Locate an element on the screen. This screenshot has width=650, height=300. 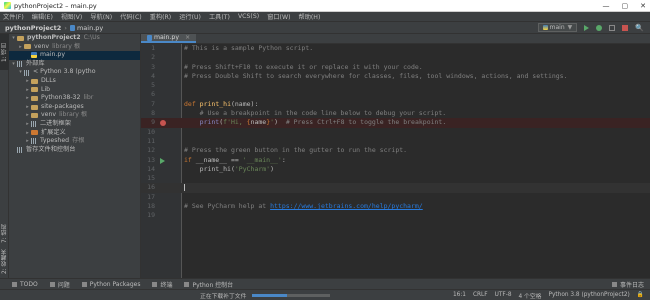
line-number: 16 is located at coordinates (148, 187).